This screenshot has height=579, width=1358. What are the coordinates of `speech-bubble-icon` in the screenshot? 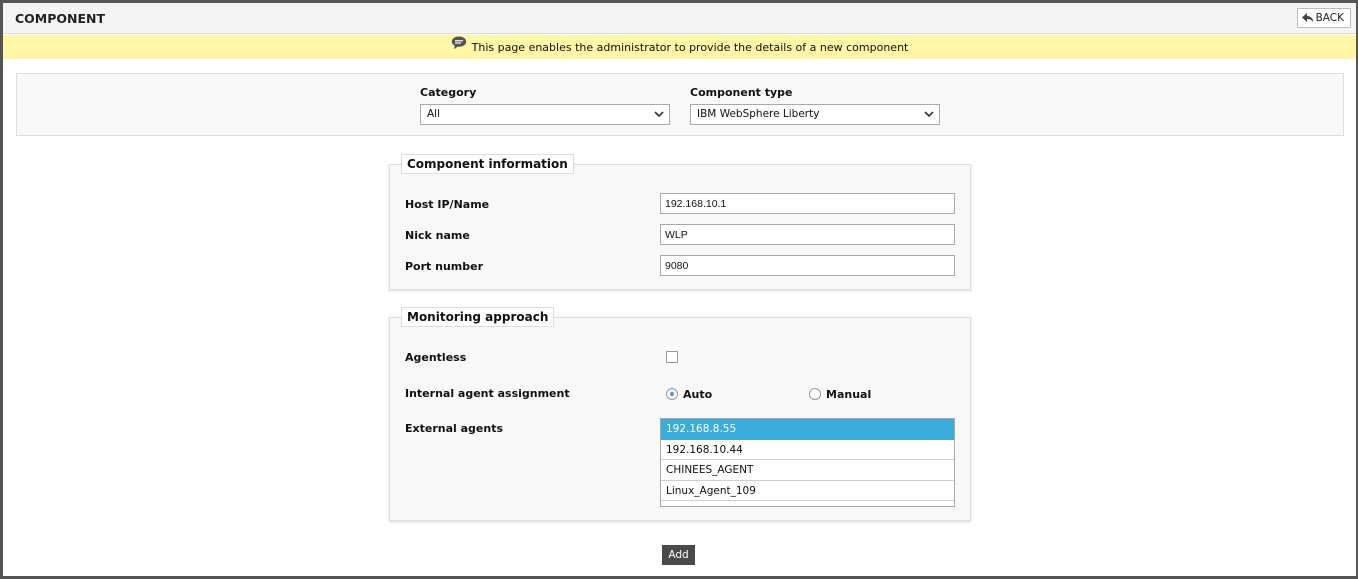 It's located at (459, 44).